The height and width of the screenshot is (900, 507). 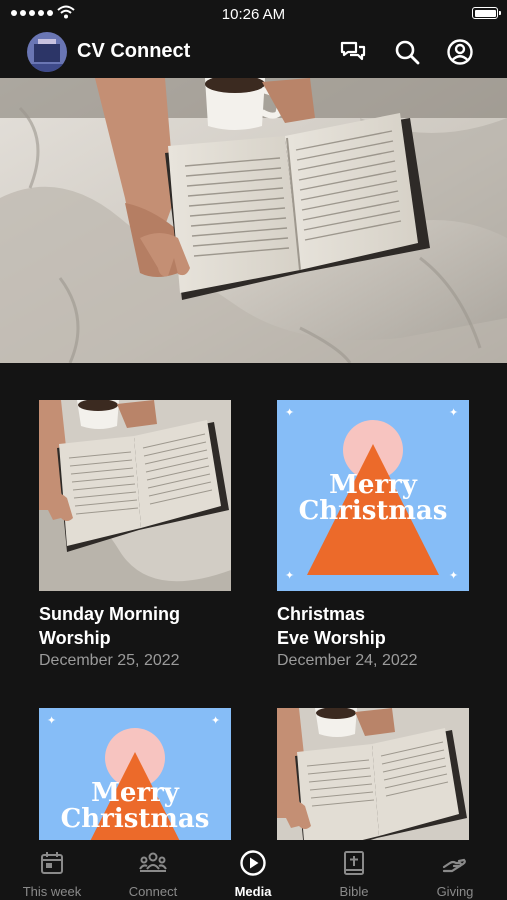 I want to click on media-thumbnail, so click(x=135, y=495).